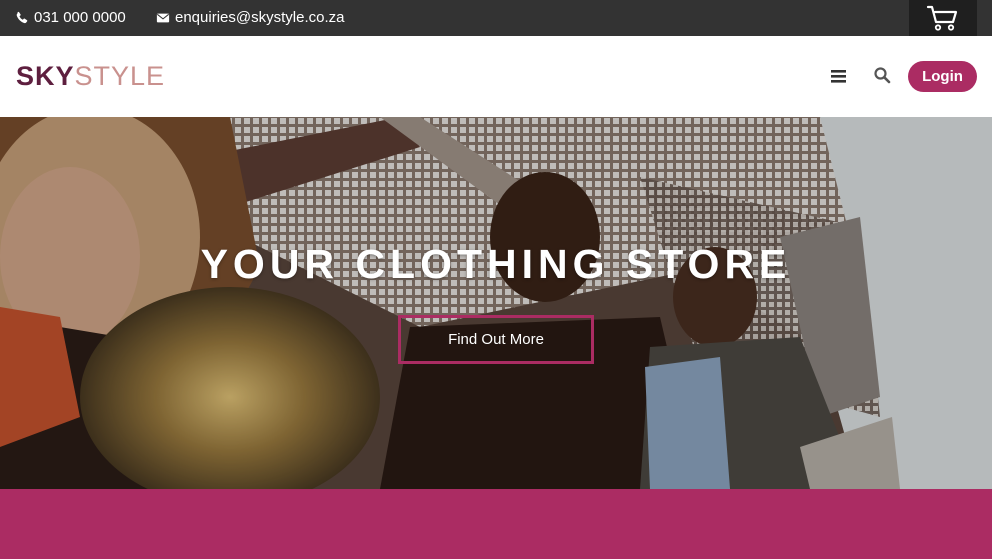 Image resolution: width=992 pixels, height=559 pixels. I want to click on top-bar: 031 000 0000 enquiries@skystyle.co.za, so click(496, 18).